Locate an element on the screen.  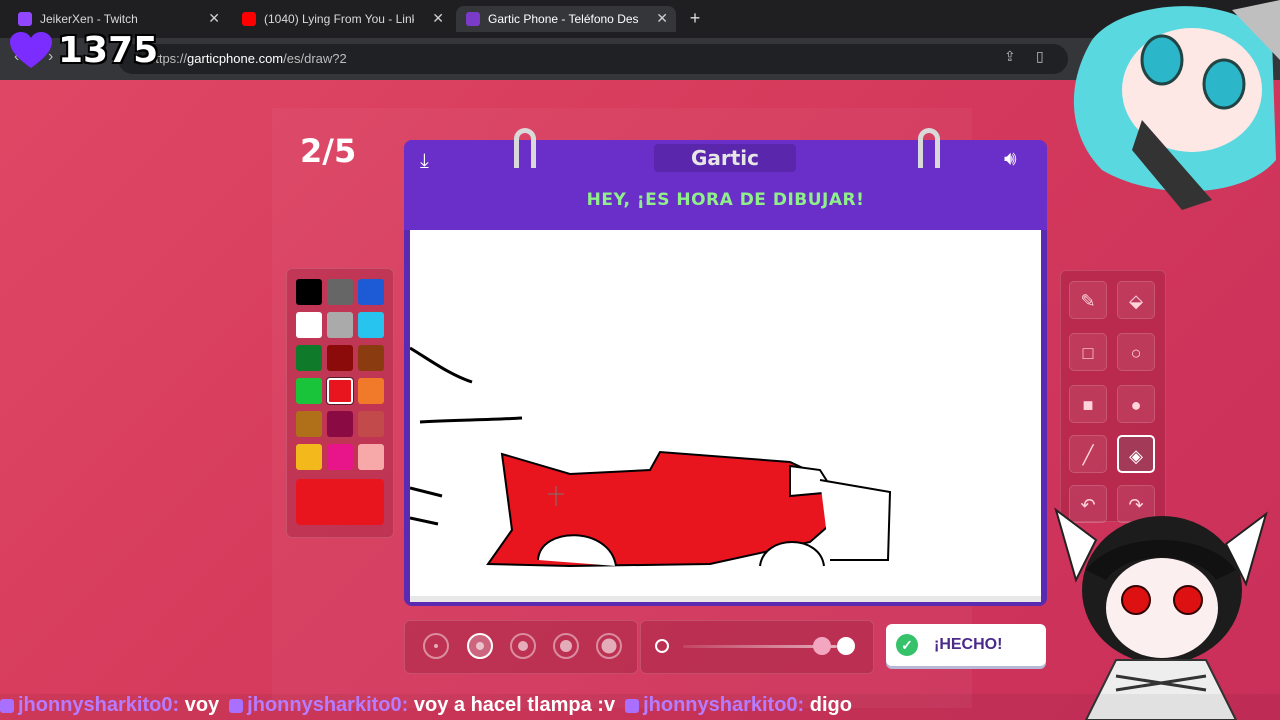
opacity-slider is located at coordinates (757, 647).